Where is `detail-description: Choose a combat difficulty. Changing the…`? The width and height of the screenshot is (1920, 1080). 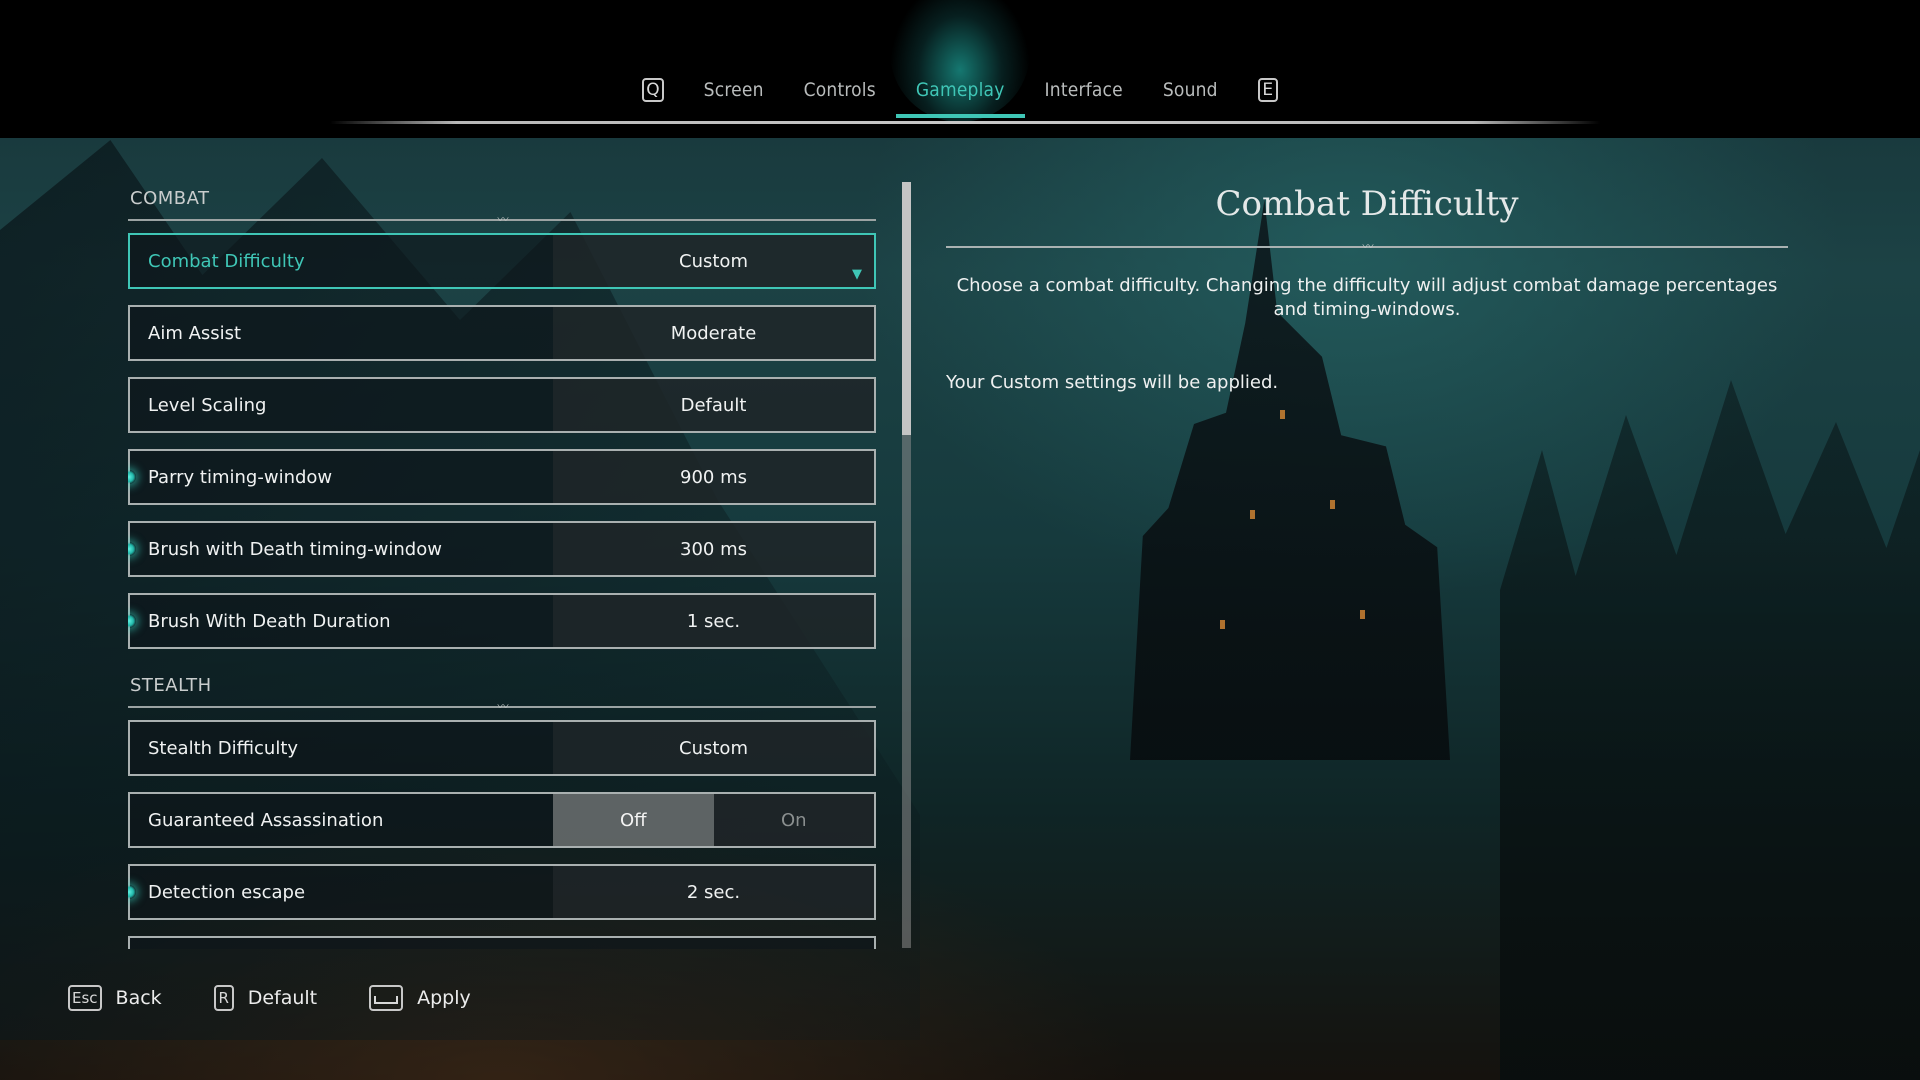
detail-description: Choose a combat difficulty. Changing the… is located at coordinates (1367, 297).